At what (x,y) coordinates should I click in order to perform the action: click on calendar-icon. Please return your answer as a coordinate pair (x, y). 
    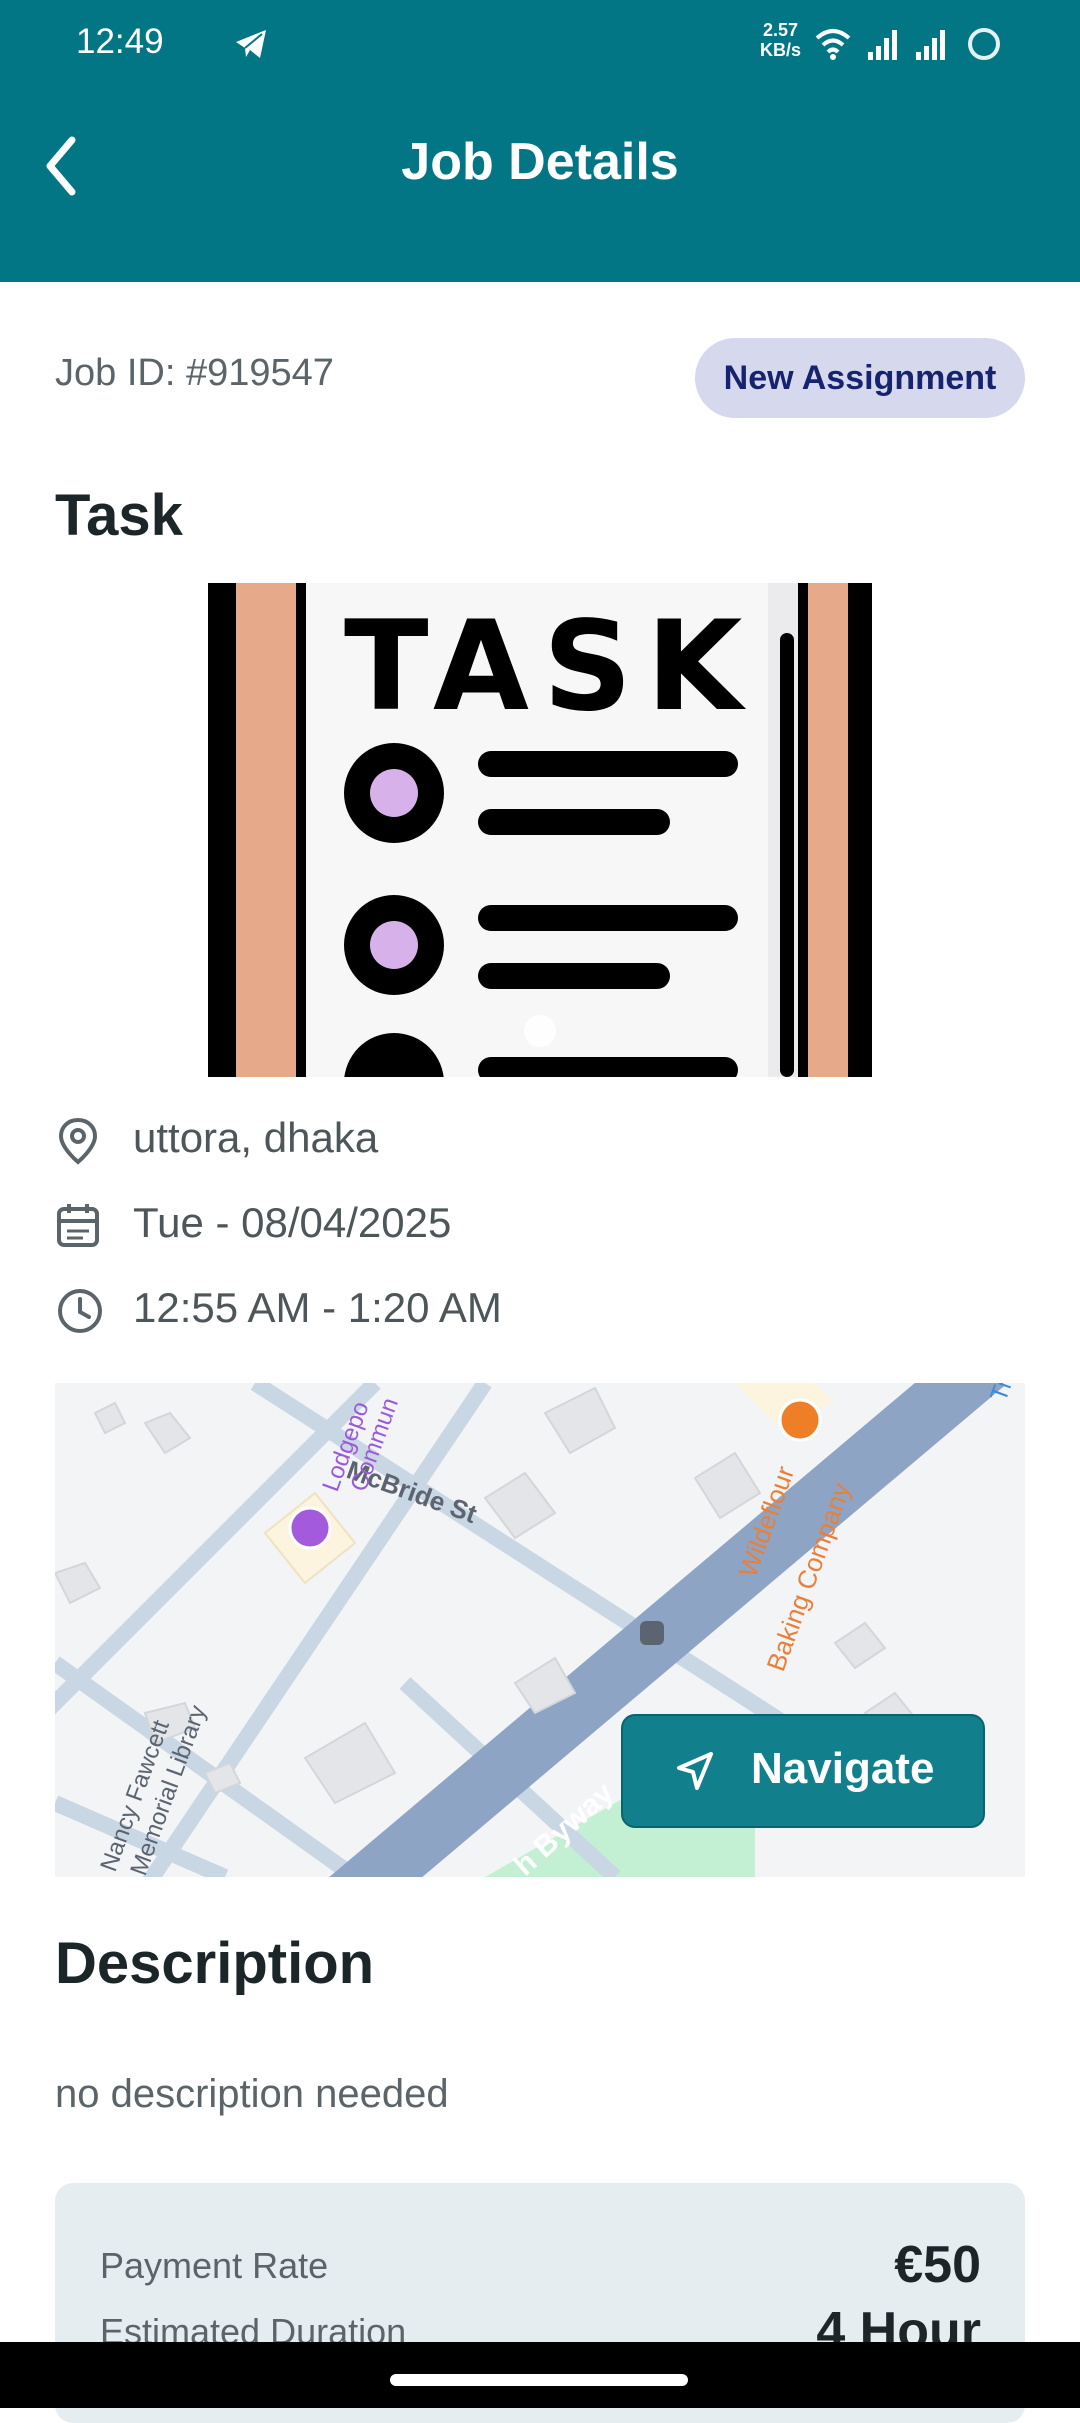
    Looking at the image, I should click on (78, 1225).